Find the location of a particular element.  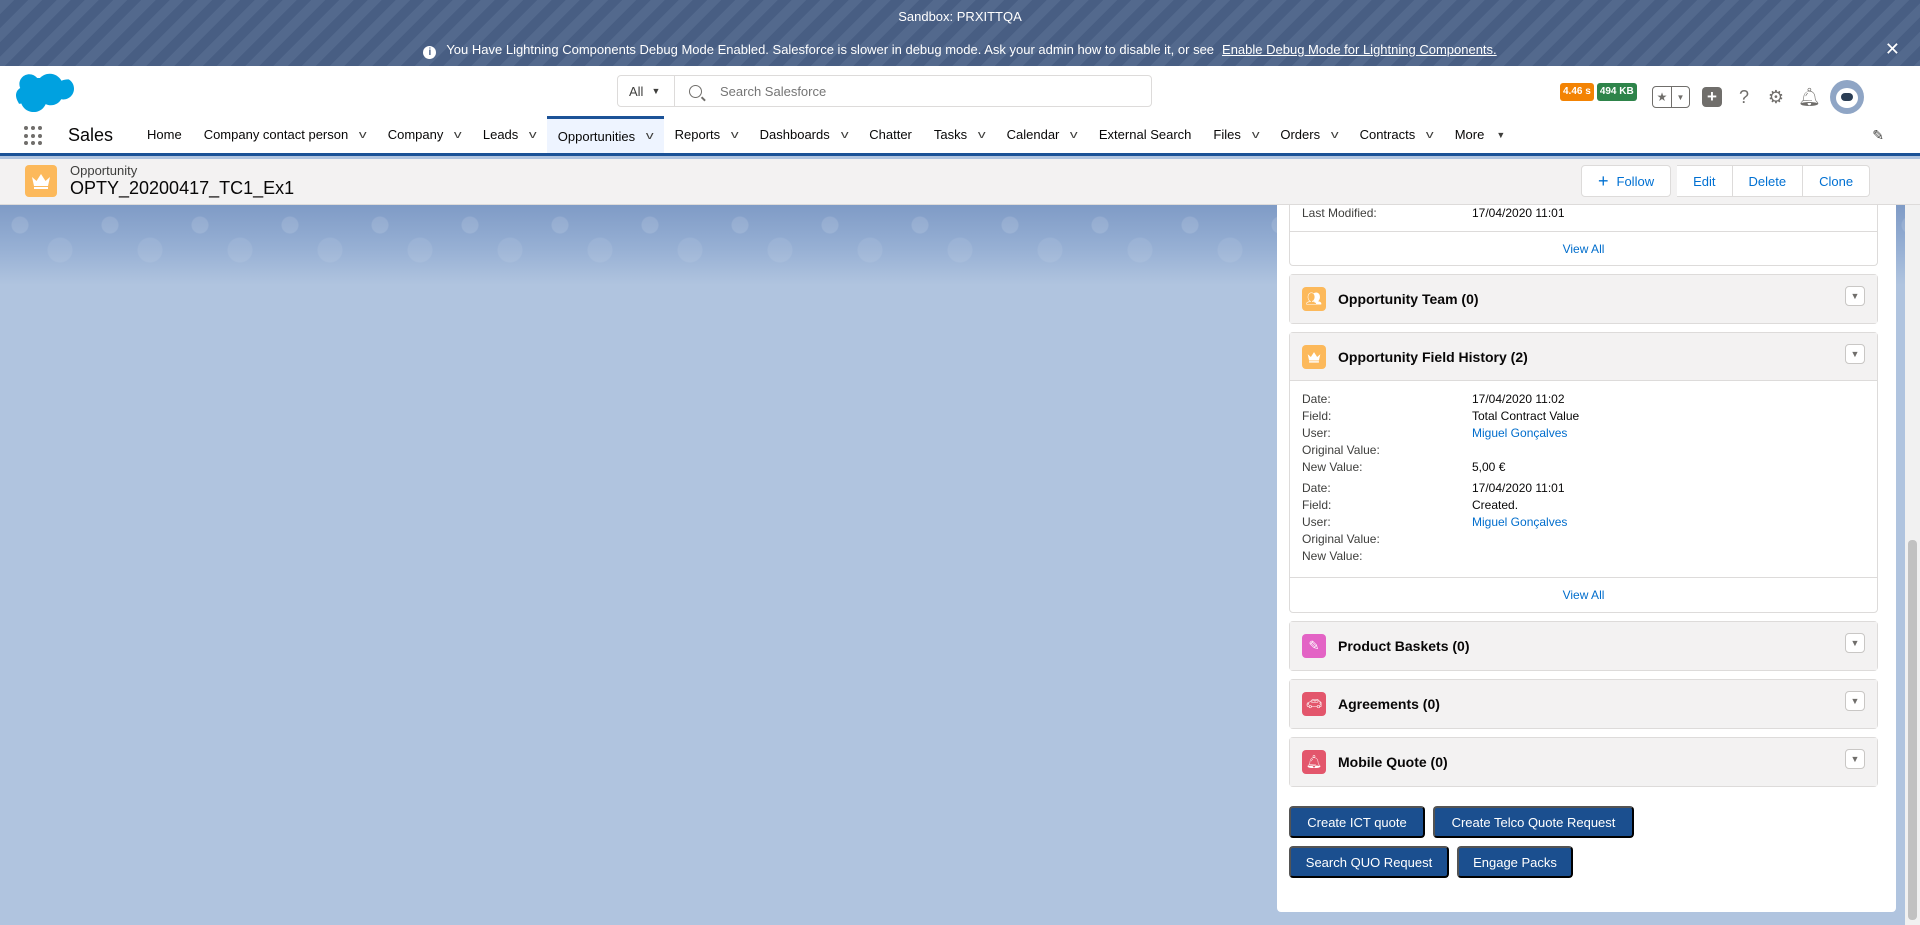

nav-item-opportunities: Opportunities v is located at coordinates (605, 134).